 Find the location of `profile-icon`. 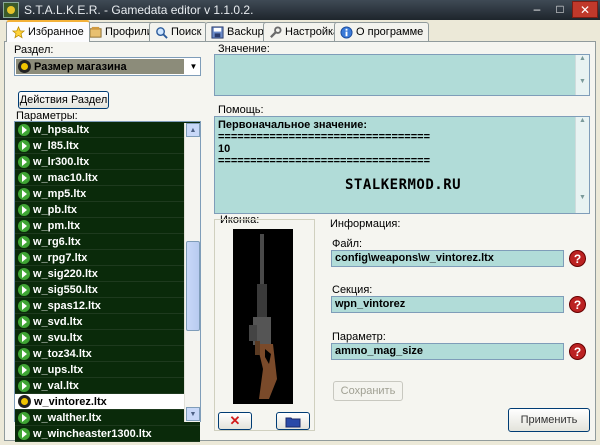

profile-icon is located at coordinates (95, 32).